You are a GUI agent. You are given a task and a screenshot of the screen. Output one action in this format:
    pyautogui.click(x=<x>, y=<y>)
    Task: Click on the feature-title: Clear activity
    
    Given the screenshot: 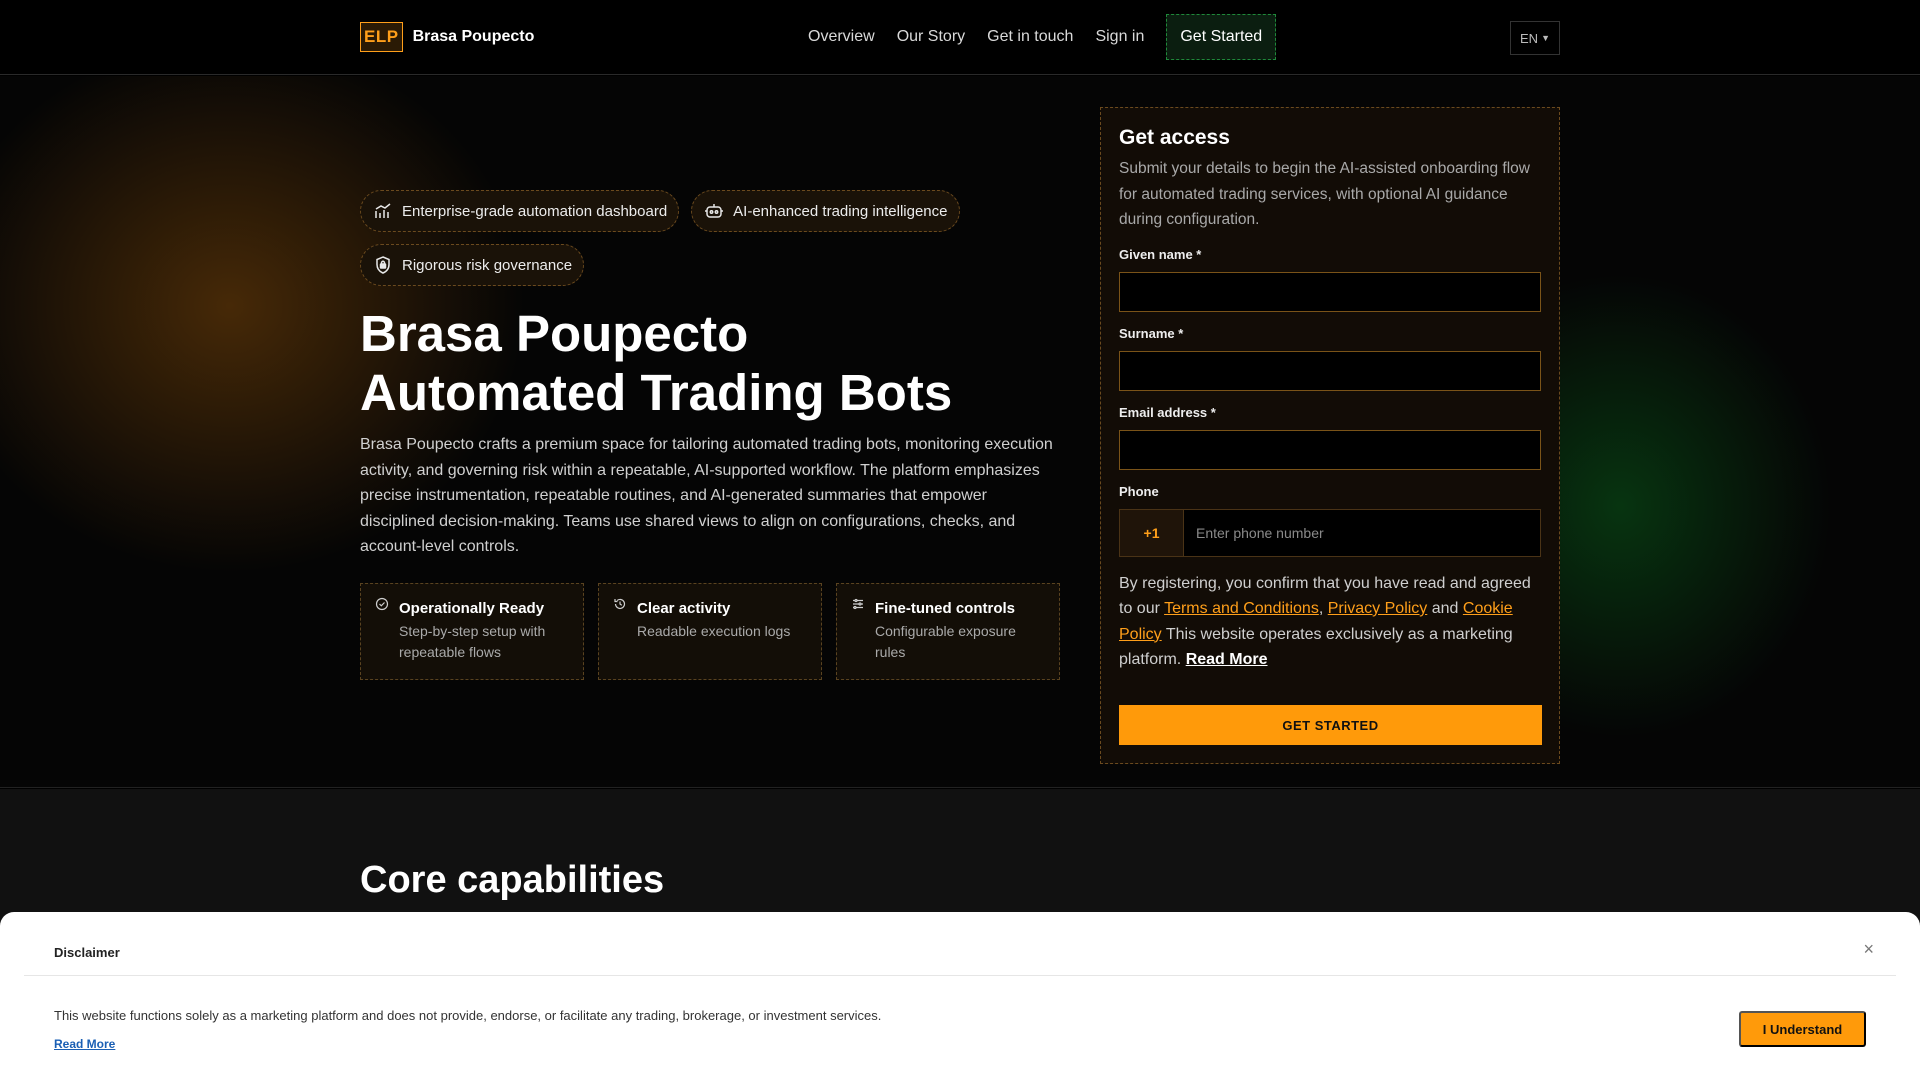 What is the action you would take?
    pyautogui.click(x=684, y=608)
    